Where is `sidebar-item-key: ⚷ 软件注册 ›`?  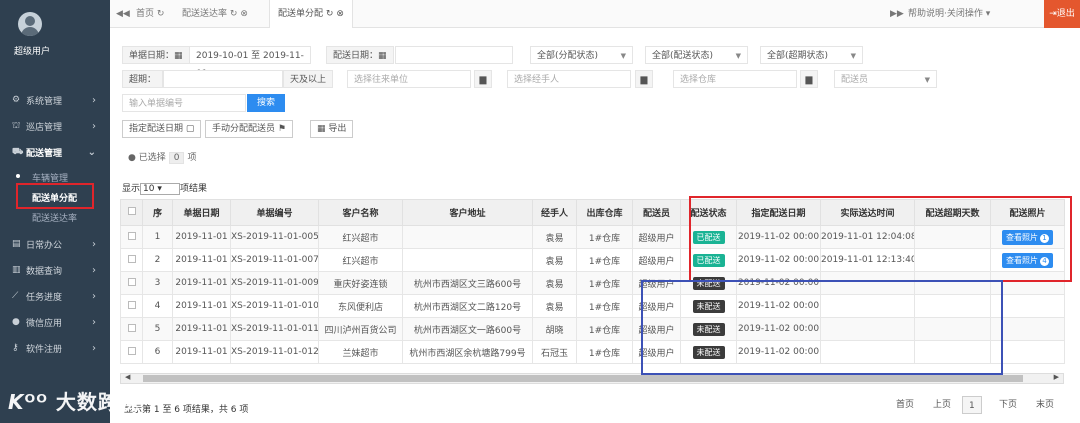
sidebar-item-key: ⚷ 软件注册 › is located at coordinates (55, 348).